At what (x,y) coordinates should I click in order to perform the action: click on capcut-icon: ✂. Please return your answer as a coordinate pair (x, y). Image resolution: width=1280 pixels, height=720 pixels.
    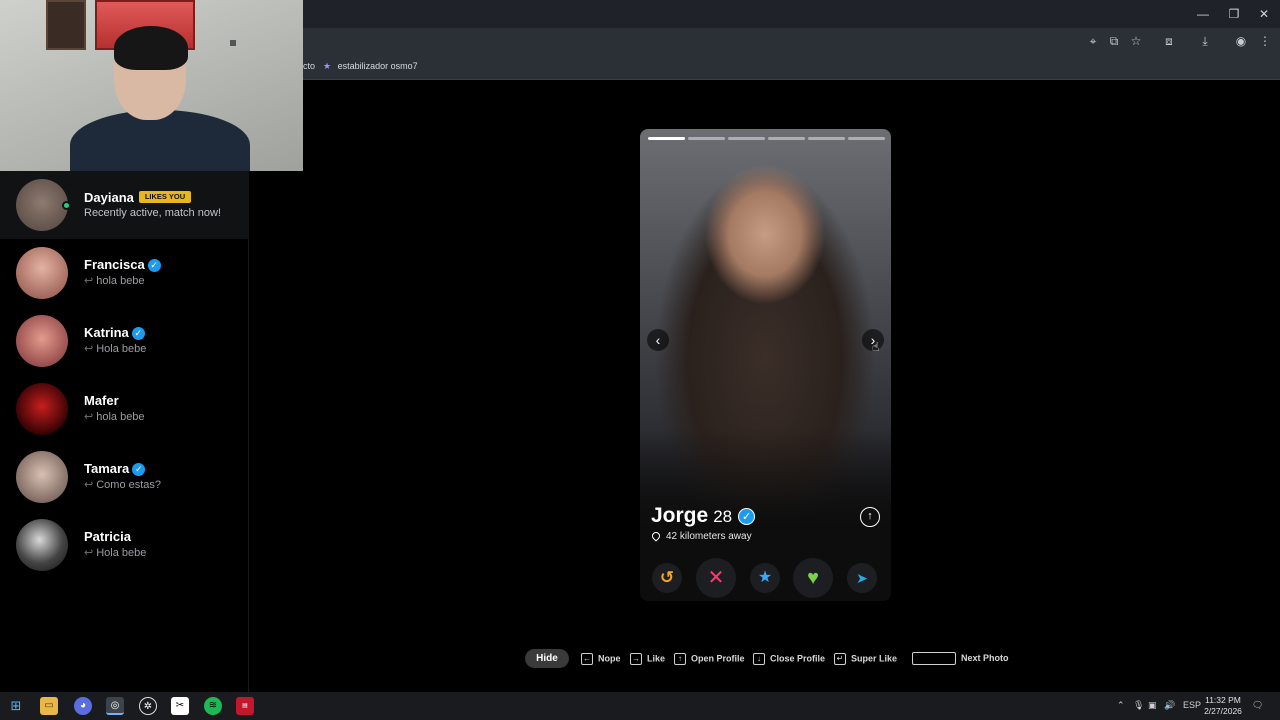
    Looking at the image, I should click on (180, 706).